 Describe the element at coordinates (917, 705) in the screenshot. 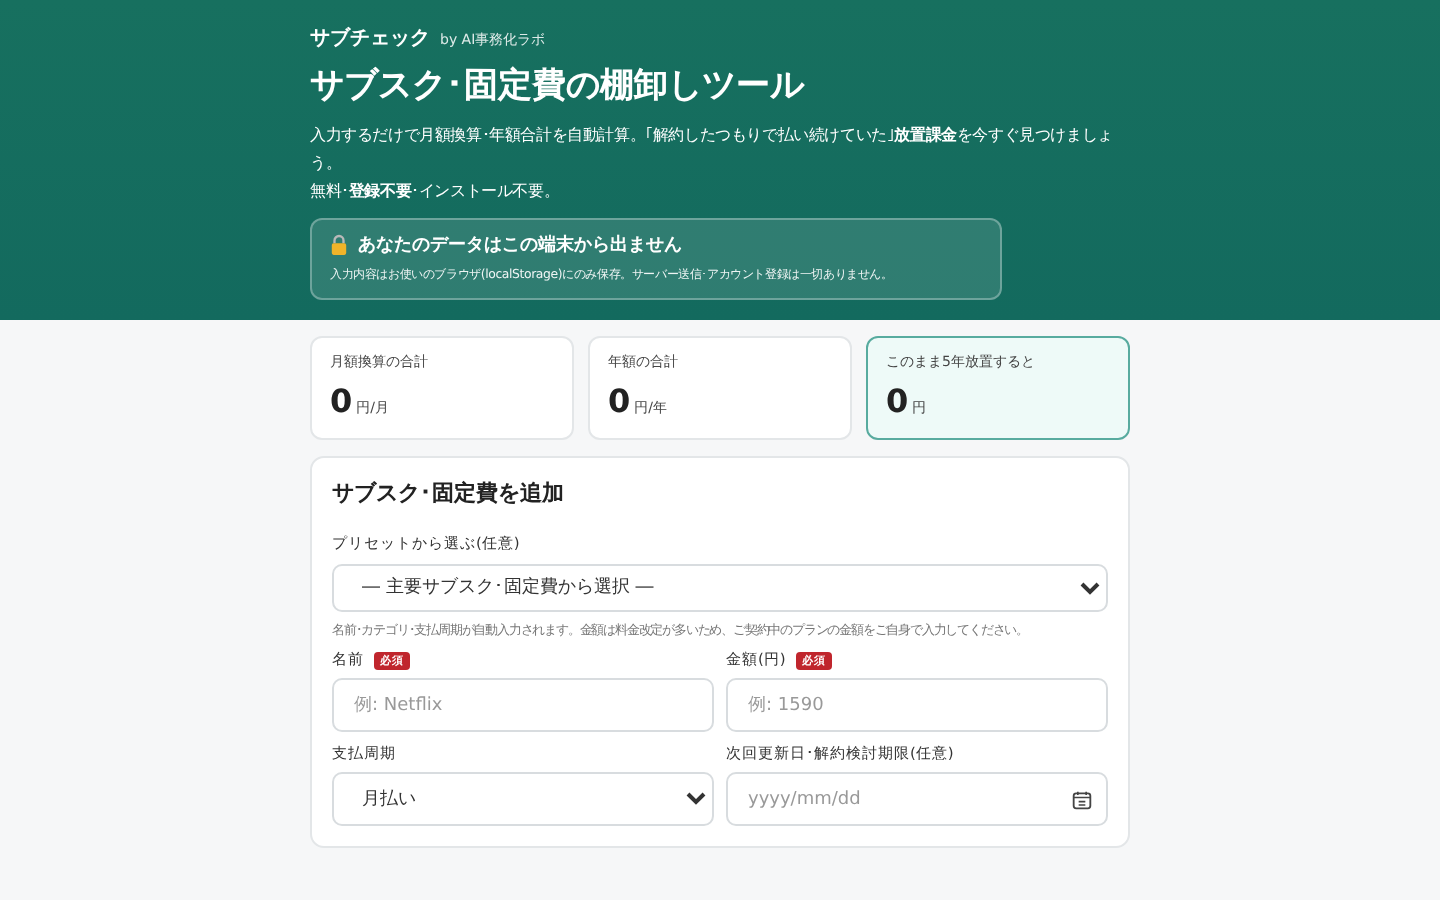

I see `input-field: 例: 1590` at that location.